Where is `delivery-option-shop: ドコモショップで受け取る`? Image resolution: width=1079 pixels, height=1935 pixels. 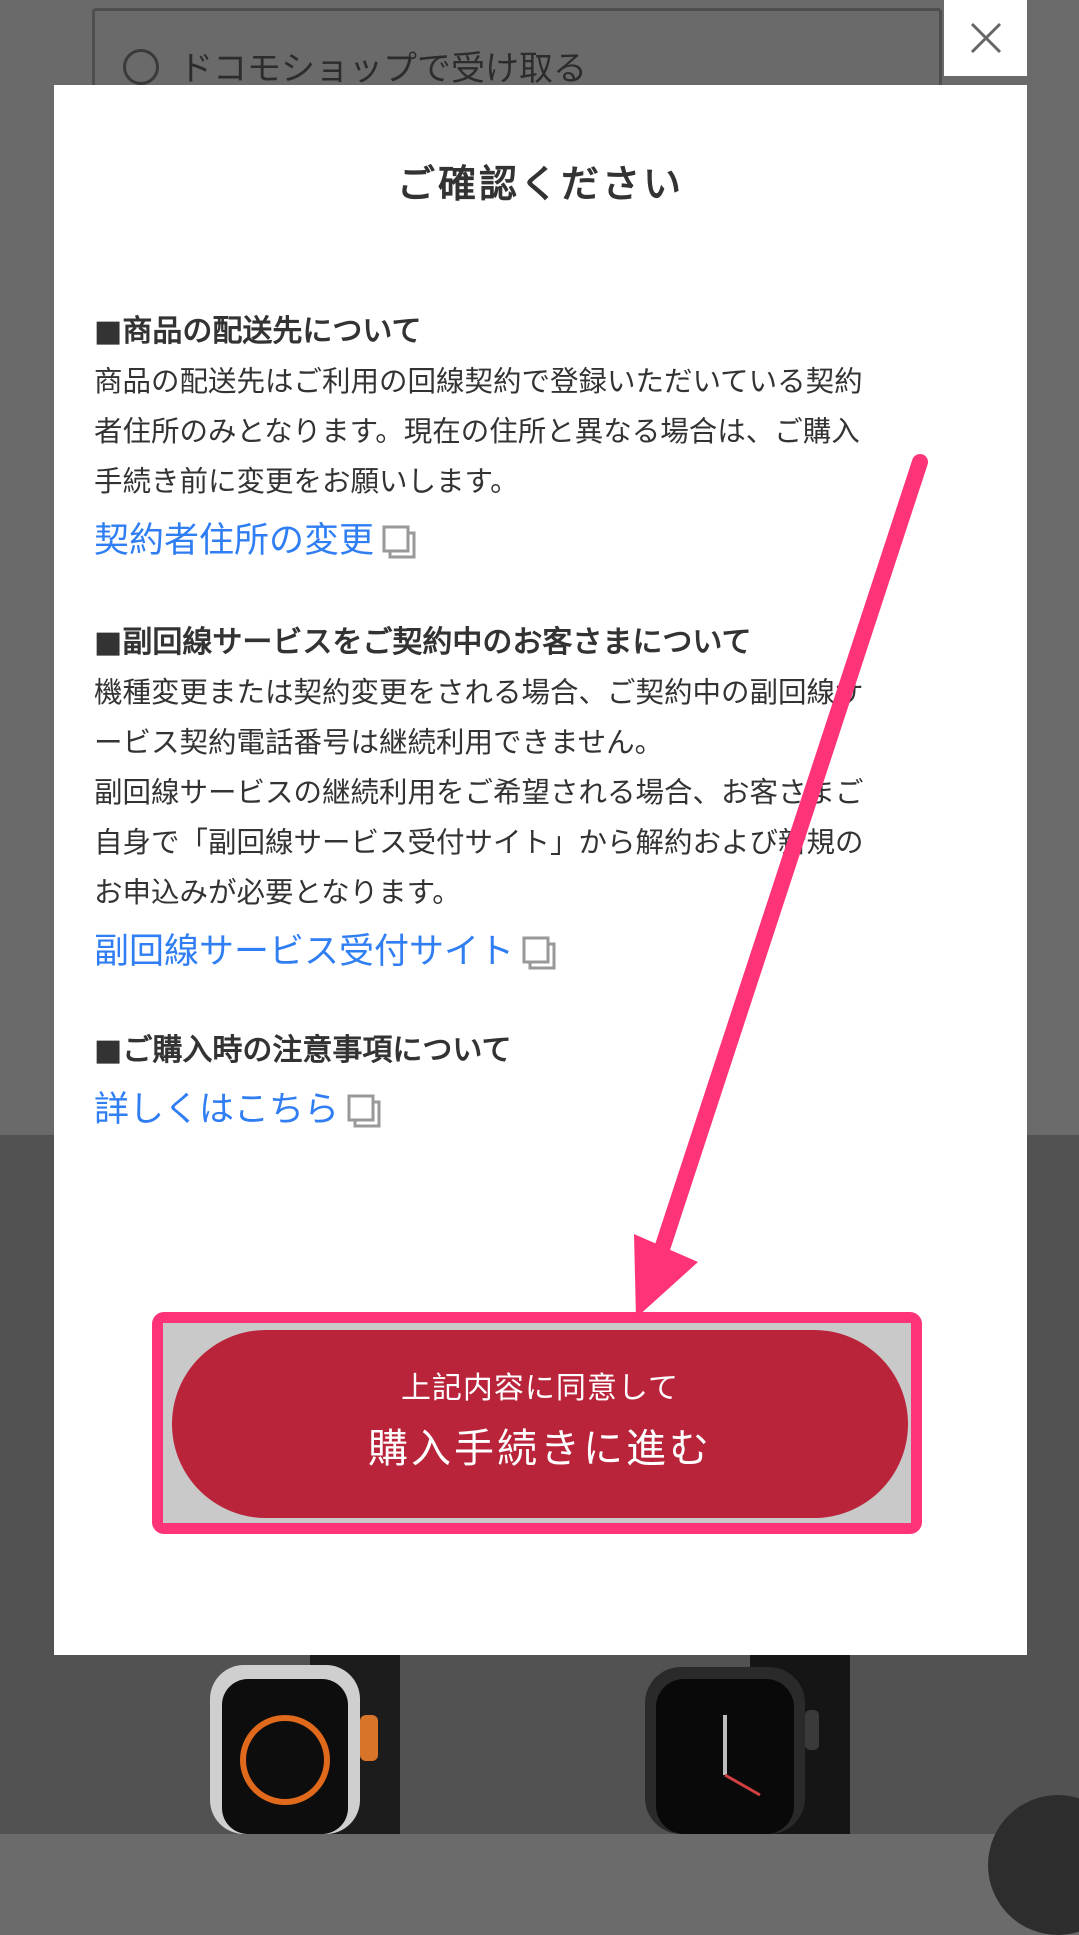
delivery-option-shop: ドコモショップで受け取る is located at coordinates (517, 48).